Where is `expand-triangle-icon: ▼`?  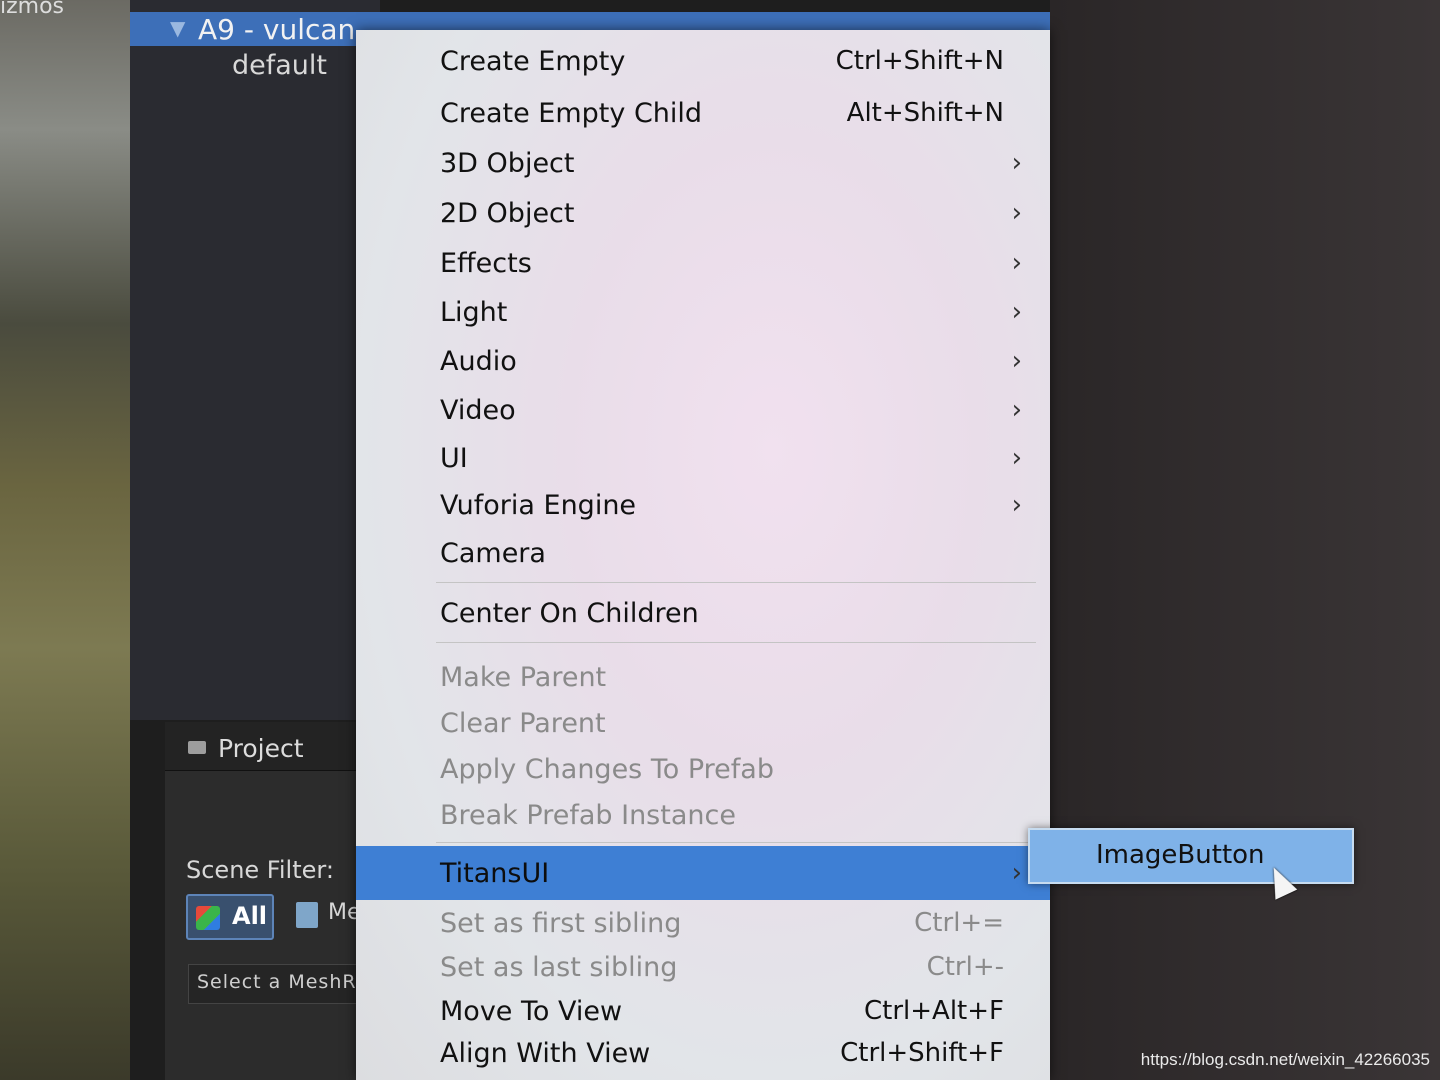 expand-triangle-icon: ▼ is located at coordinates (177, 28).